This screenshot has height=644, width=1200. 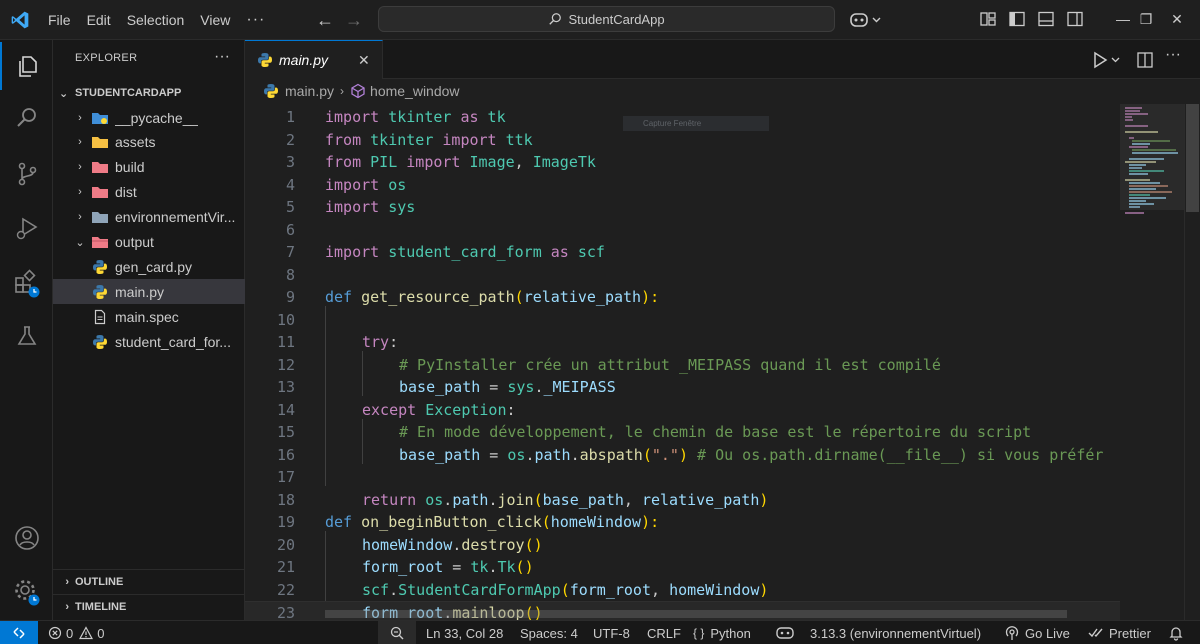 What do you see at coordinates (304, 60) in the screenshot?
I see `tab-label: main.py` at bounding box center [304, 60].